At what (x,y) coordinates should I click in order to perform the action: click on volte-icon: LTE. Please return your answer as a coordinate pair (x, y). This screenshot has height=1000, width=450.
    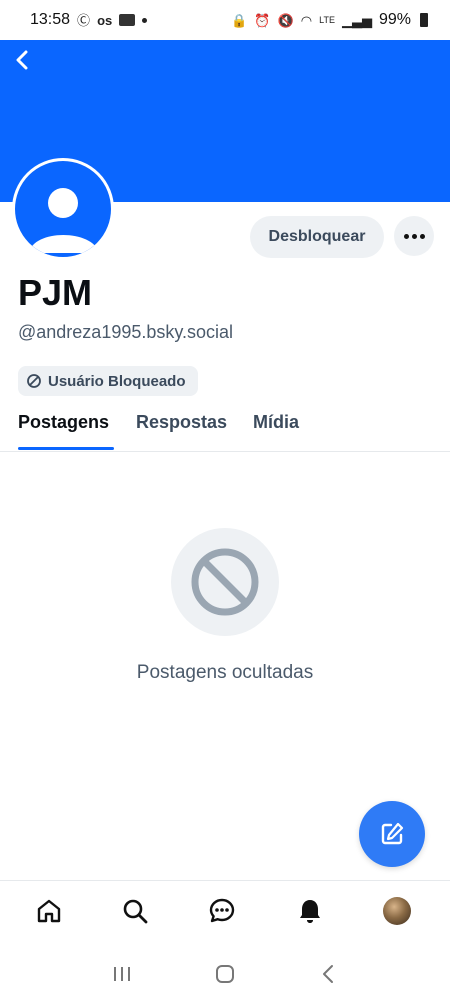
    Looking at the image, I should click on (327, 19).